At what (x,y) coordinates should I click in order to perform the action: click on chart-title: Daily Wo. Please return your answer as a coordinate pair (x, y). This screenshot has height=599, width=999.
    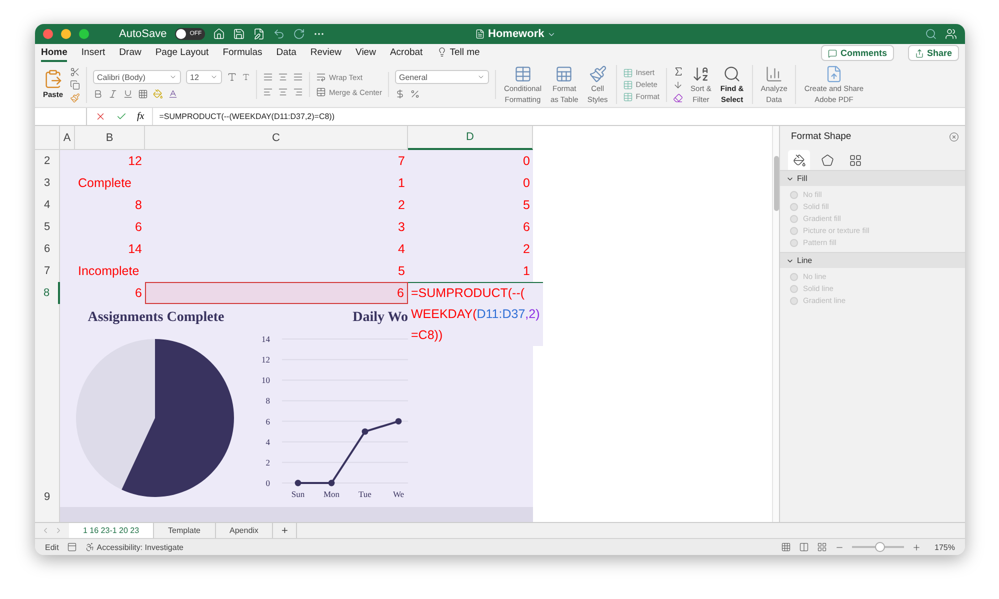
    Looking at the image, I should click on (380, 318).